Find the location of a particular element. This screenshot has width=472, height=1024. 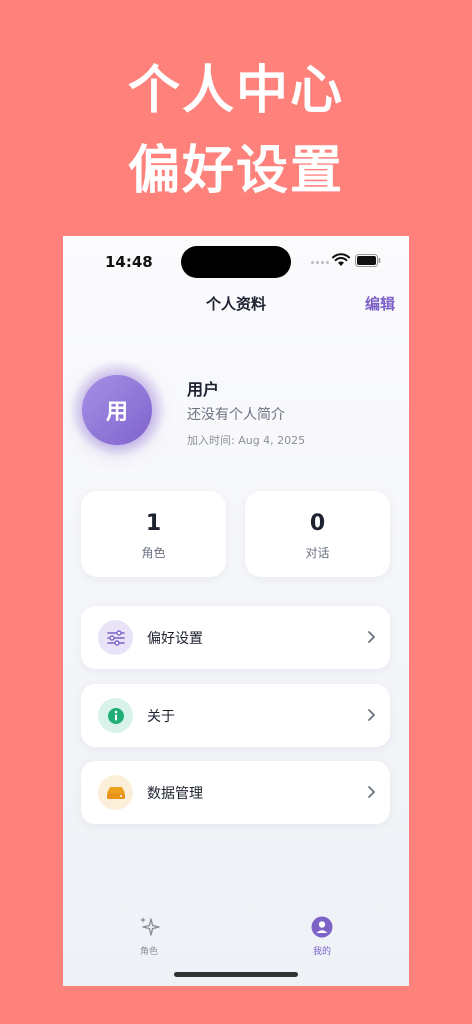

tab-me: 我的 is located at coordinates (322, 936).